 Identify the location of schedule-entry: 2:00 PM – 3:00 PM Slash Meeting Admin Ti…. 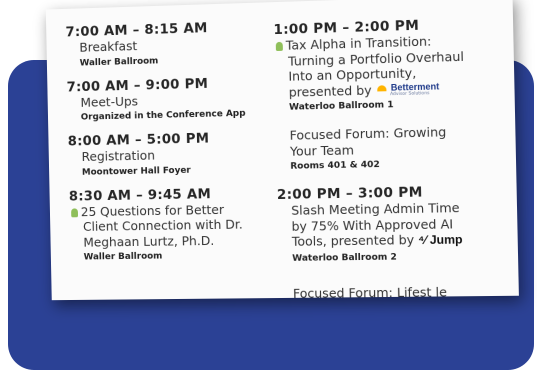
(394, 224).